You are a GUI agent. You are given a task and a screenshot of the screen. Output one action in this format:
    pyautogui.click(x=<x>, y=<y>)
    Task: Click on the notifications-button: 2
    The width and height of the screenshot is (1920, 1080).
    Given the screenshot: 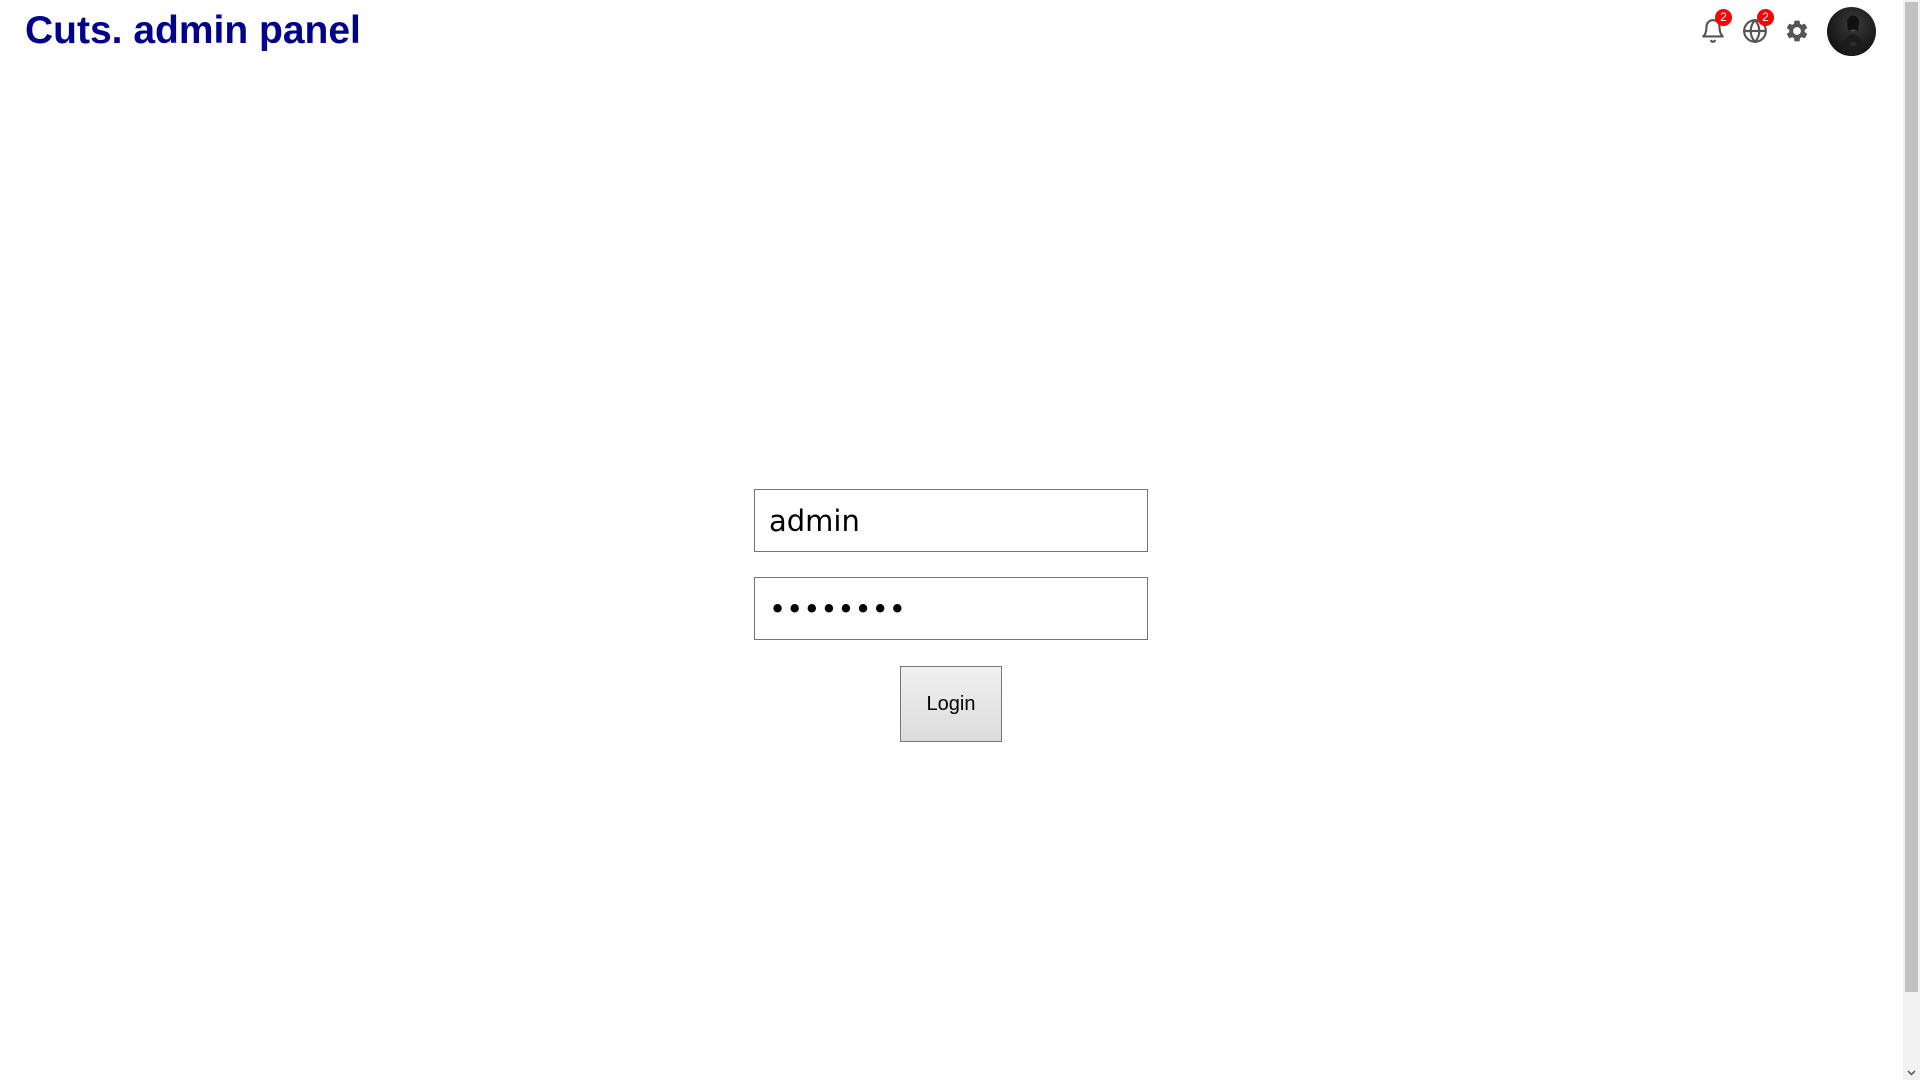 What is the action you would take?
    pyautogui.click(x=1714, y=28)
    